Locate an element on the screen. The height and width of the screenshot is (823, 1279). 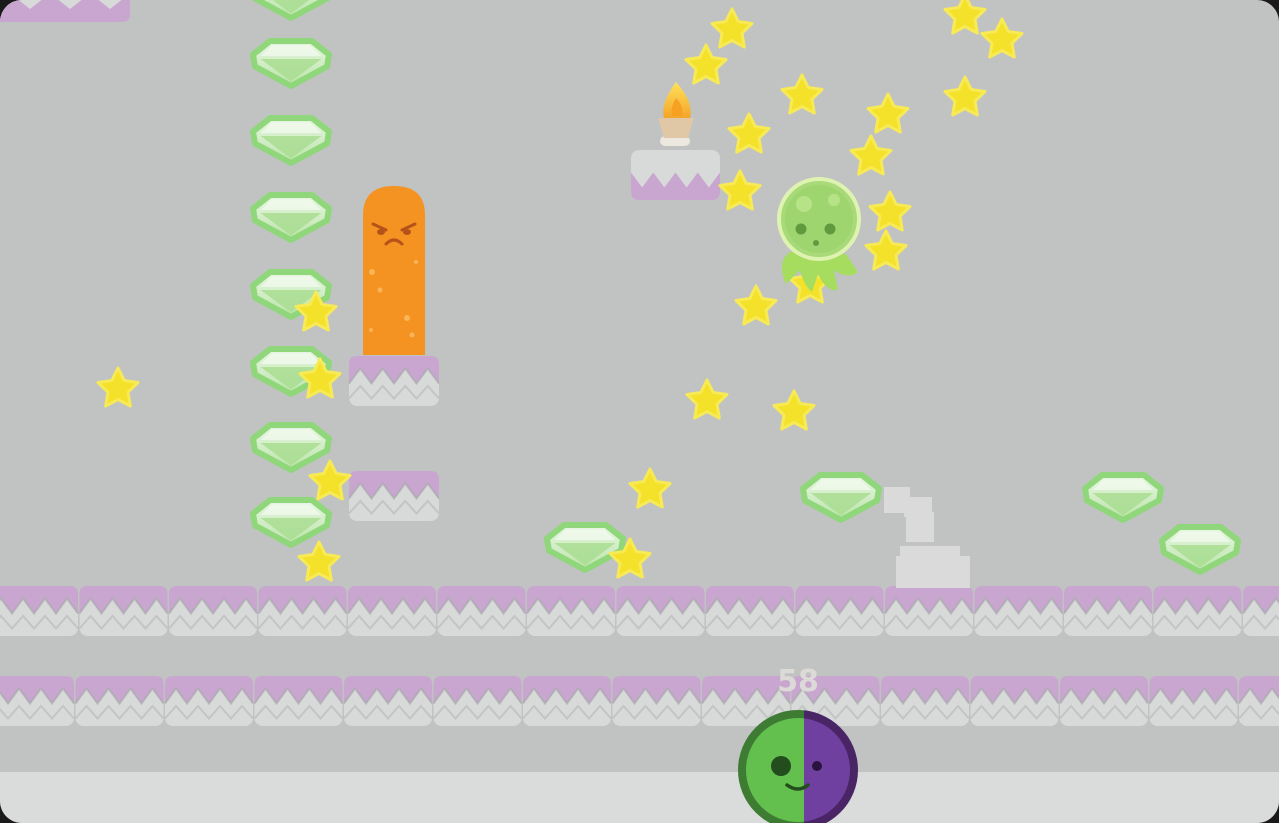
faded-ghost-silhouette-icon is located at coordinates (927, 537).